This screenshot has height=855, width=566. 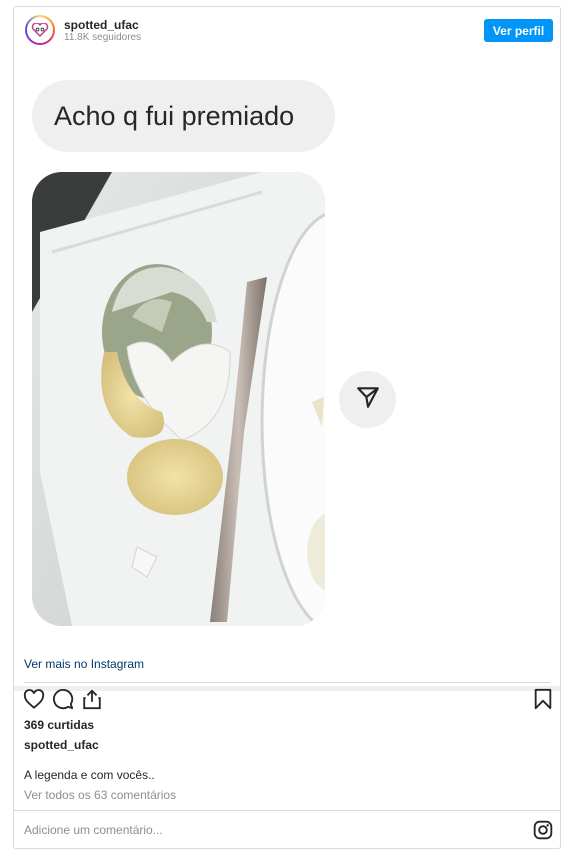 I want to click on caption-username: spotted_ufac, so click(x=61, y=745).